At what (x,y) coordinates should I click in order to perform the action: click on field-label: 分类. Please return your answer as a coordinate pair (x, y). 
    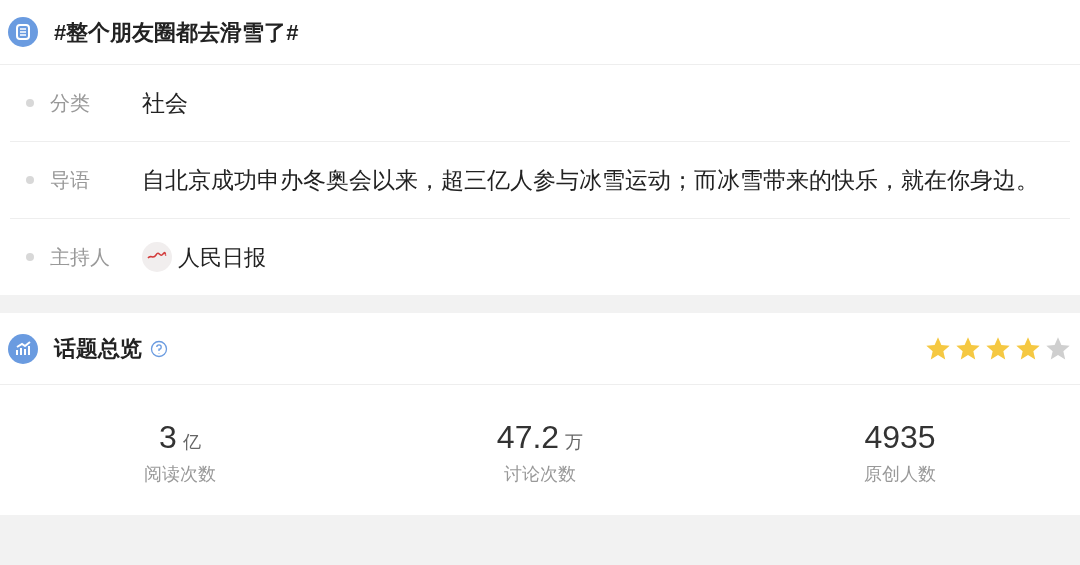
    Looking at the image, I should click on (70, 103).